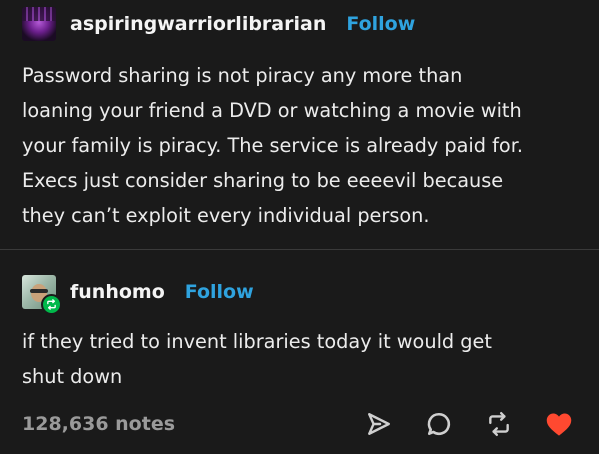 This screenshot has width=599, height=454. I want to click on share-button, so click(379, 424).